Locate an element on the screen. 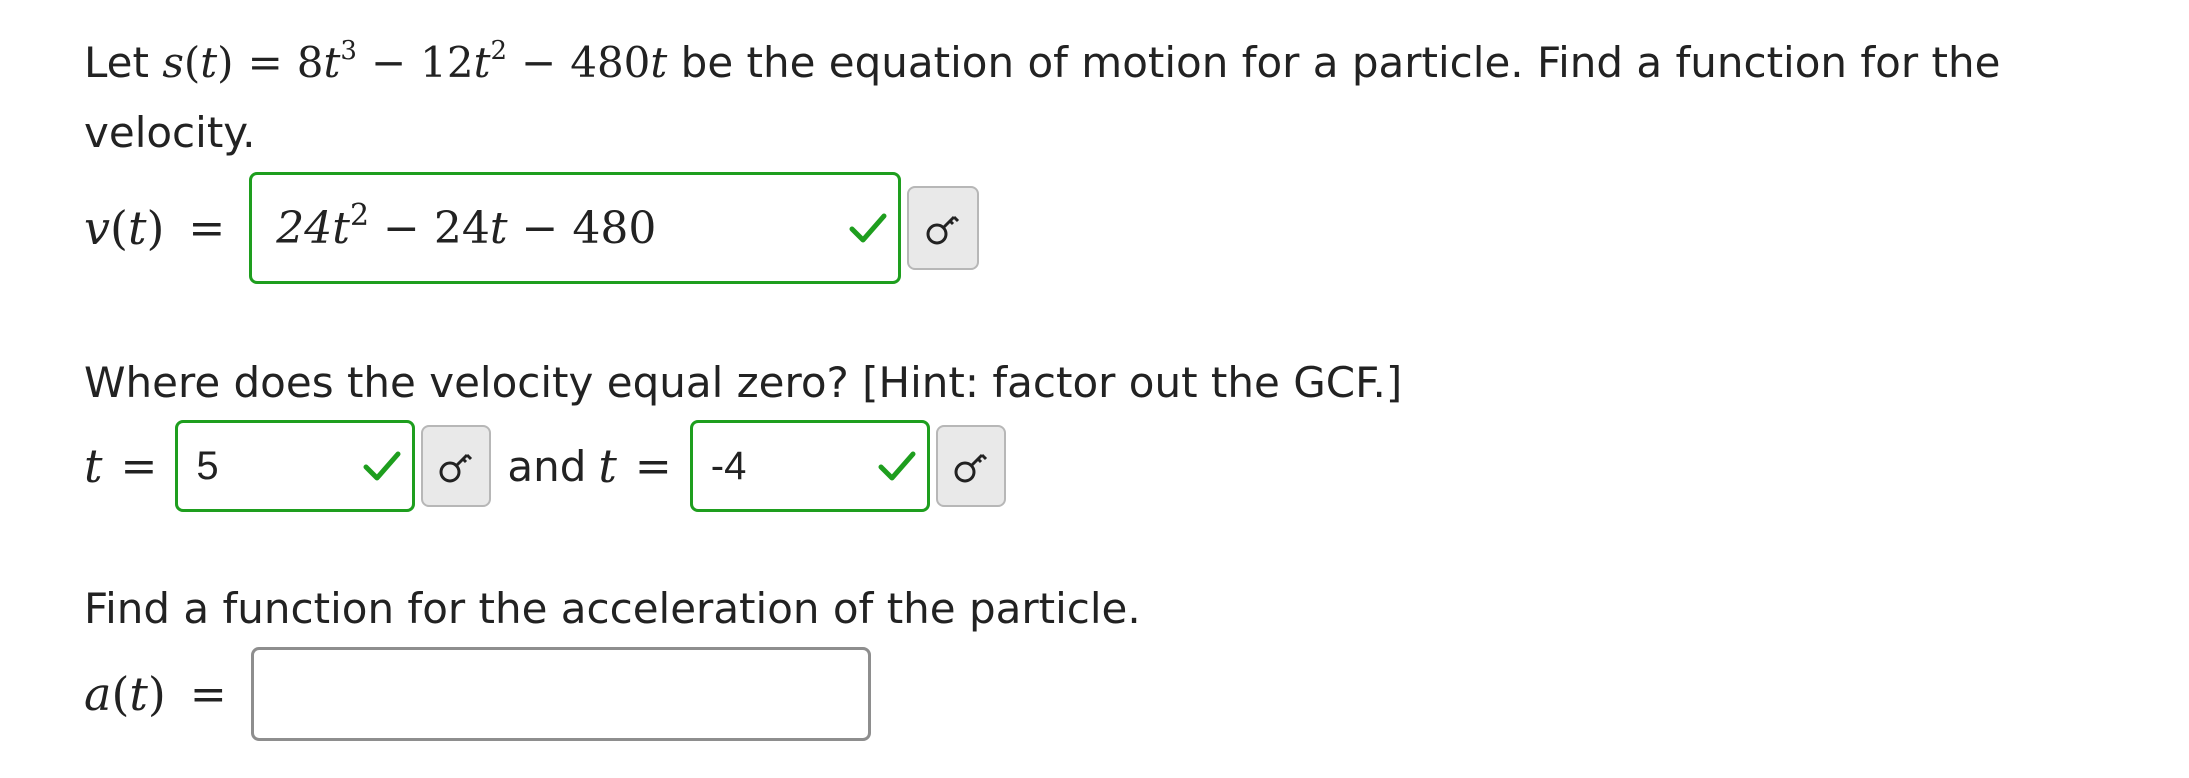 This screenshot has width=2189, height=778. velocity-key-button is located at coordinates (943, 228).